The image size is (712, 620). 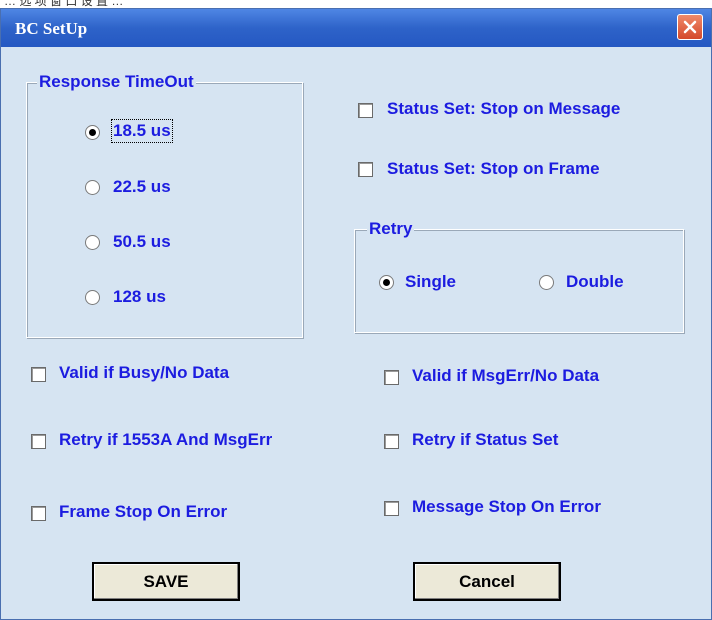 I want to click on stop-on-message-label: Status Set: Stop on Message, so click(x=503, y=109).